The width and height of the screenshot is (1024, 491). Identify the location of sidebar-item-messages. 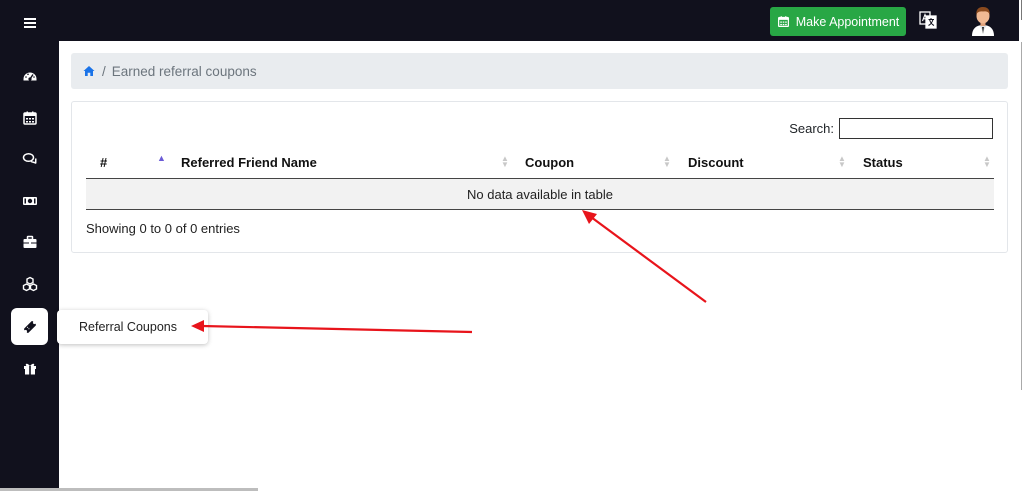
(29, 158).